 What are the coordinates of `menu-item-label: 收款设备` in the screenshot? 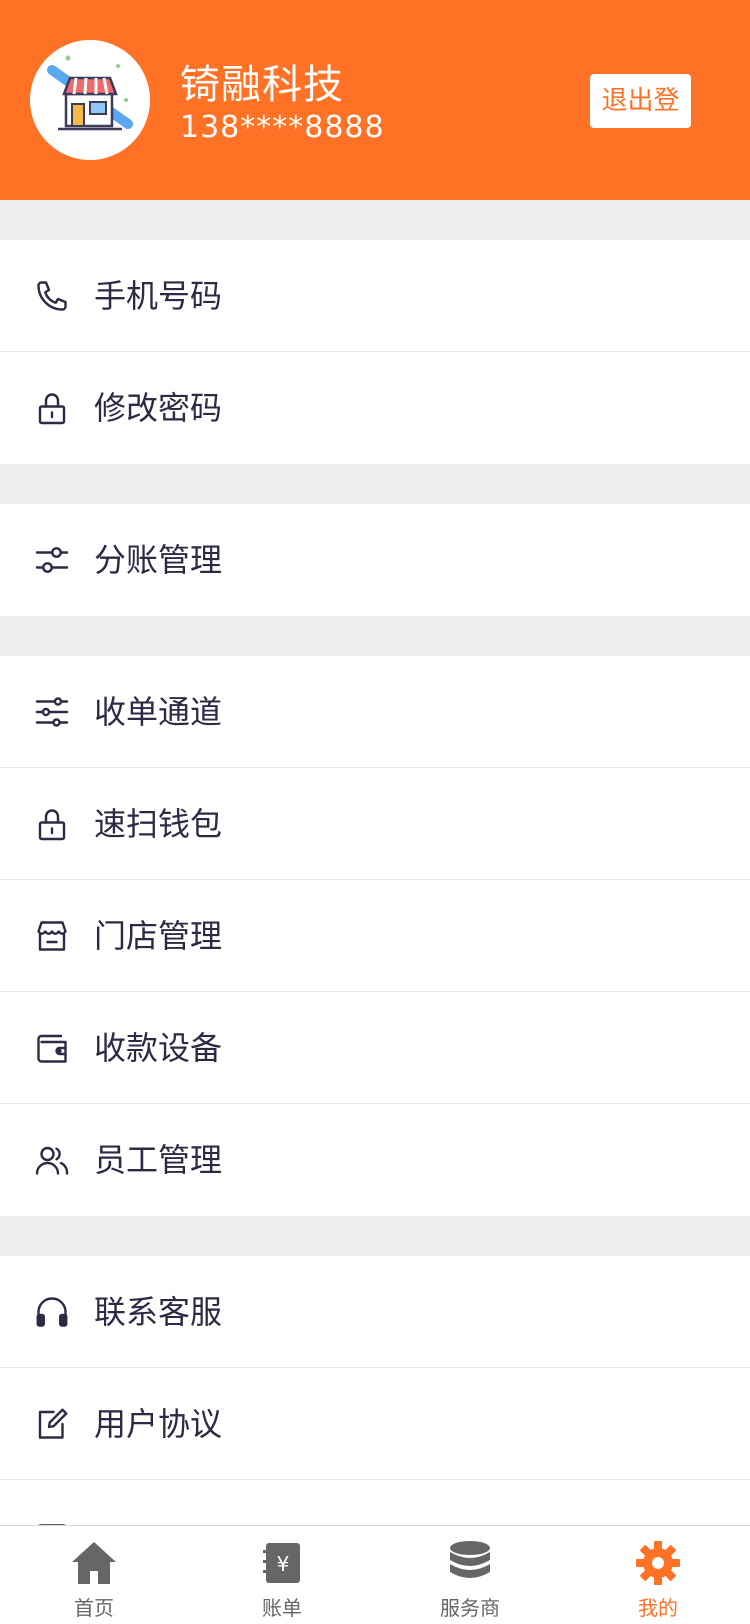 It's located at (158, 1048).